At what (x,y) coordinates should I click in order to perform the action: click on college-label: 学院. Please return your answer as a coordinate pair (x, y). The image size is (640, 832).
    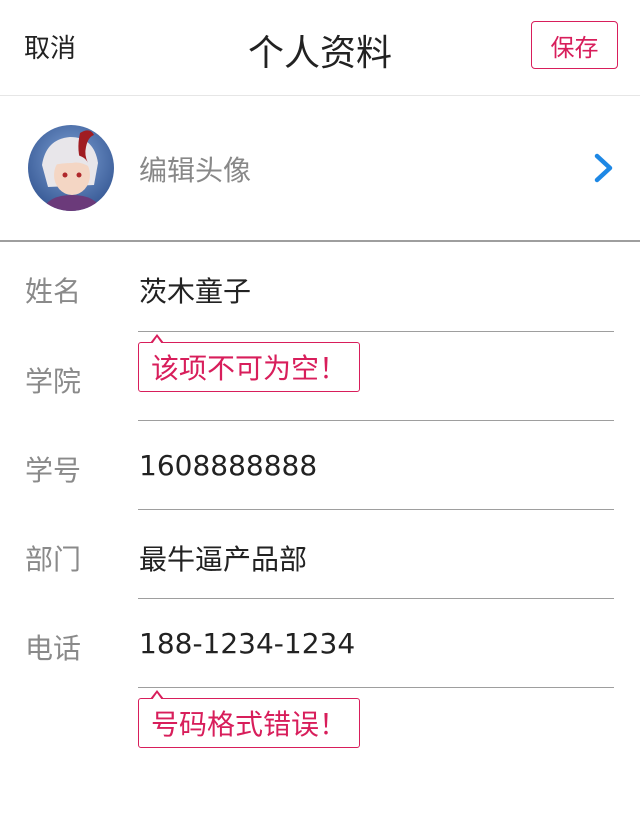
    Looking at the image, I should click on (53, 381).